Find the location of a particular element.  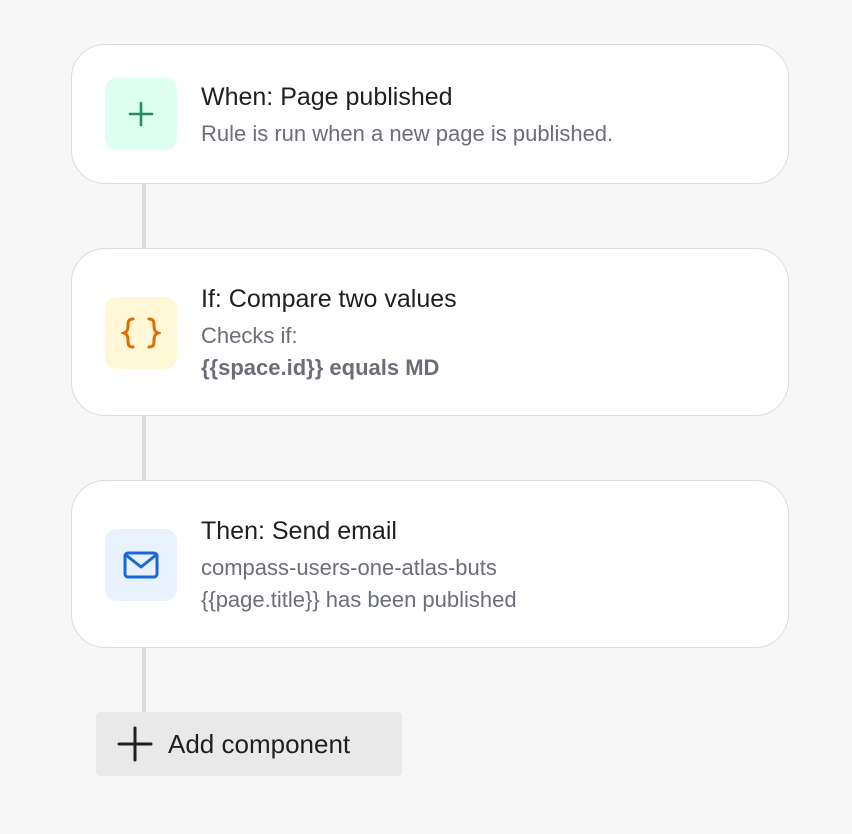

add-component-button: Add component is located at coordinates (249, 744).